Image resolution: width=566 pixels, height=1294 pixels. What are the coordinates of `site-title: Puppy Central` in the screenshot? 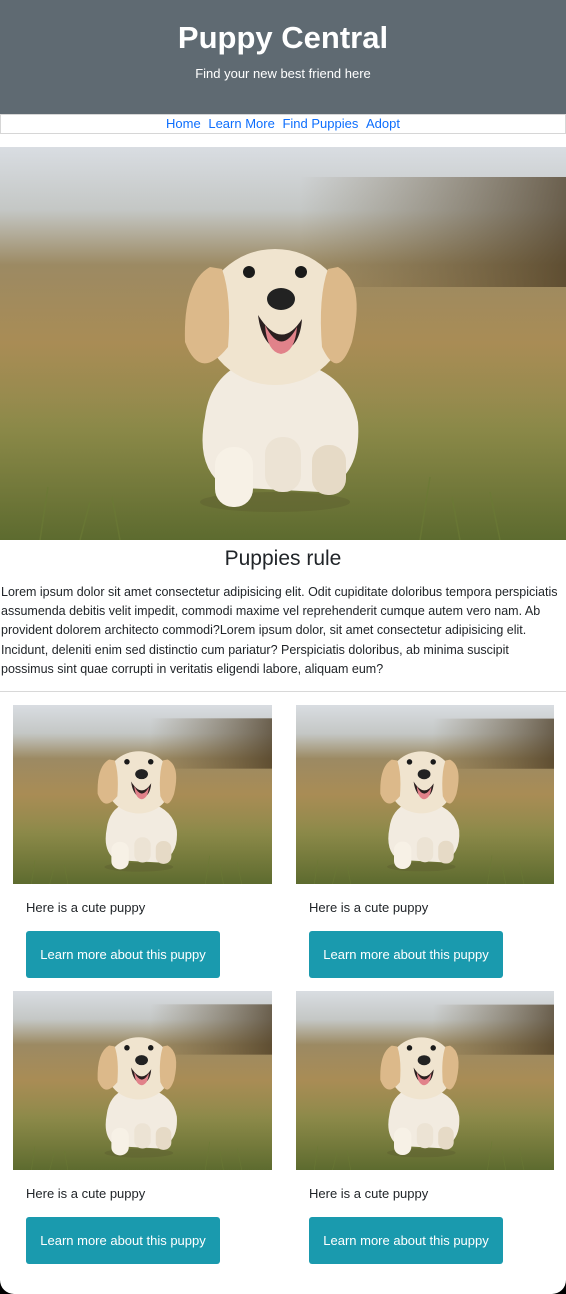 It's located at (283, 37).